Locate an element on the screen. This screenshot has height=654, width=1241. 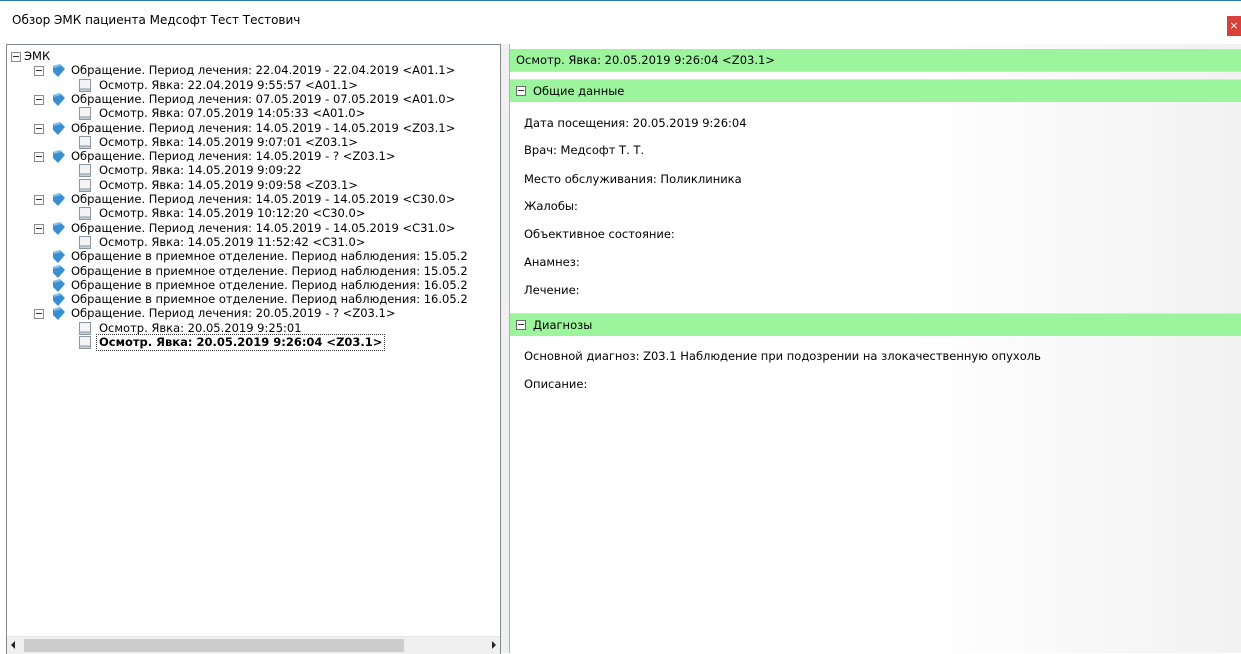
section-diagnoses-label: Диагнозы is located at coordinates (563, 325).